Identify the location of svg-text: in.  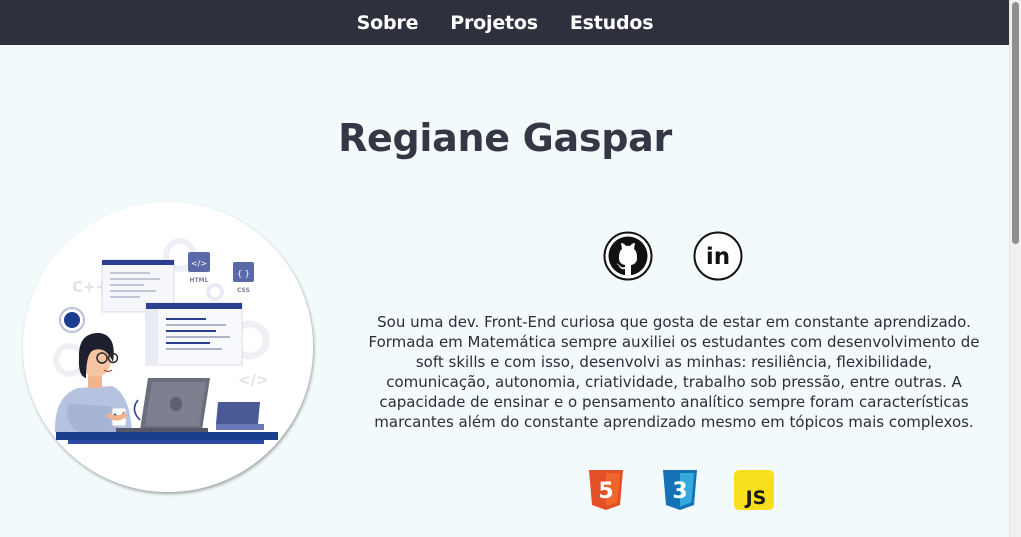
(718, 257).